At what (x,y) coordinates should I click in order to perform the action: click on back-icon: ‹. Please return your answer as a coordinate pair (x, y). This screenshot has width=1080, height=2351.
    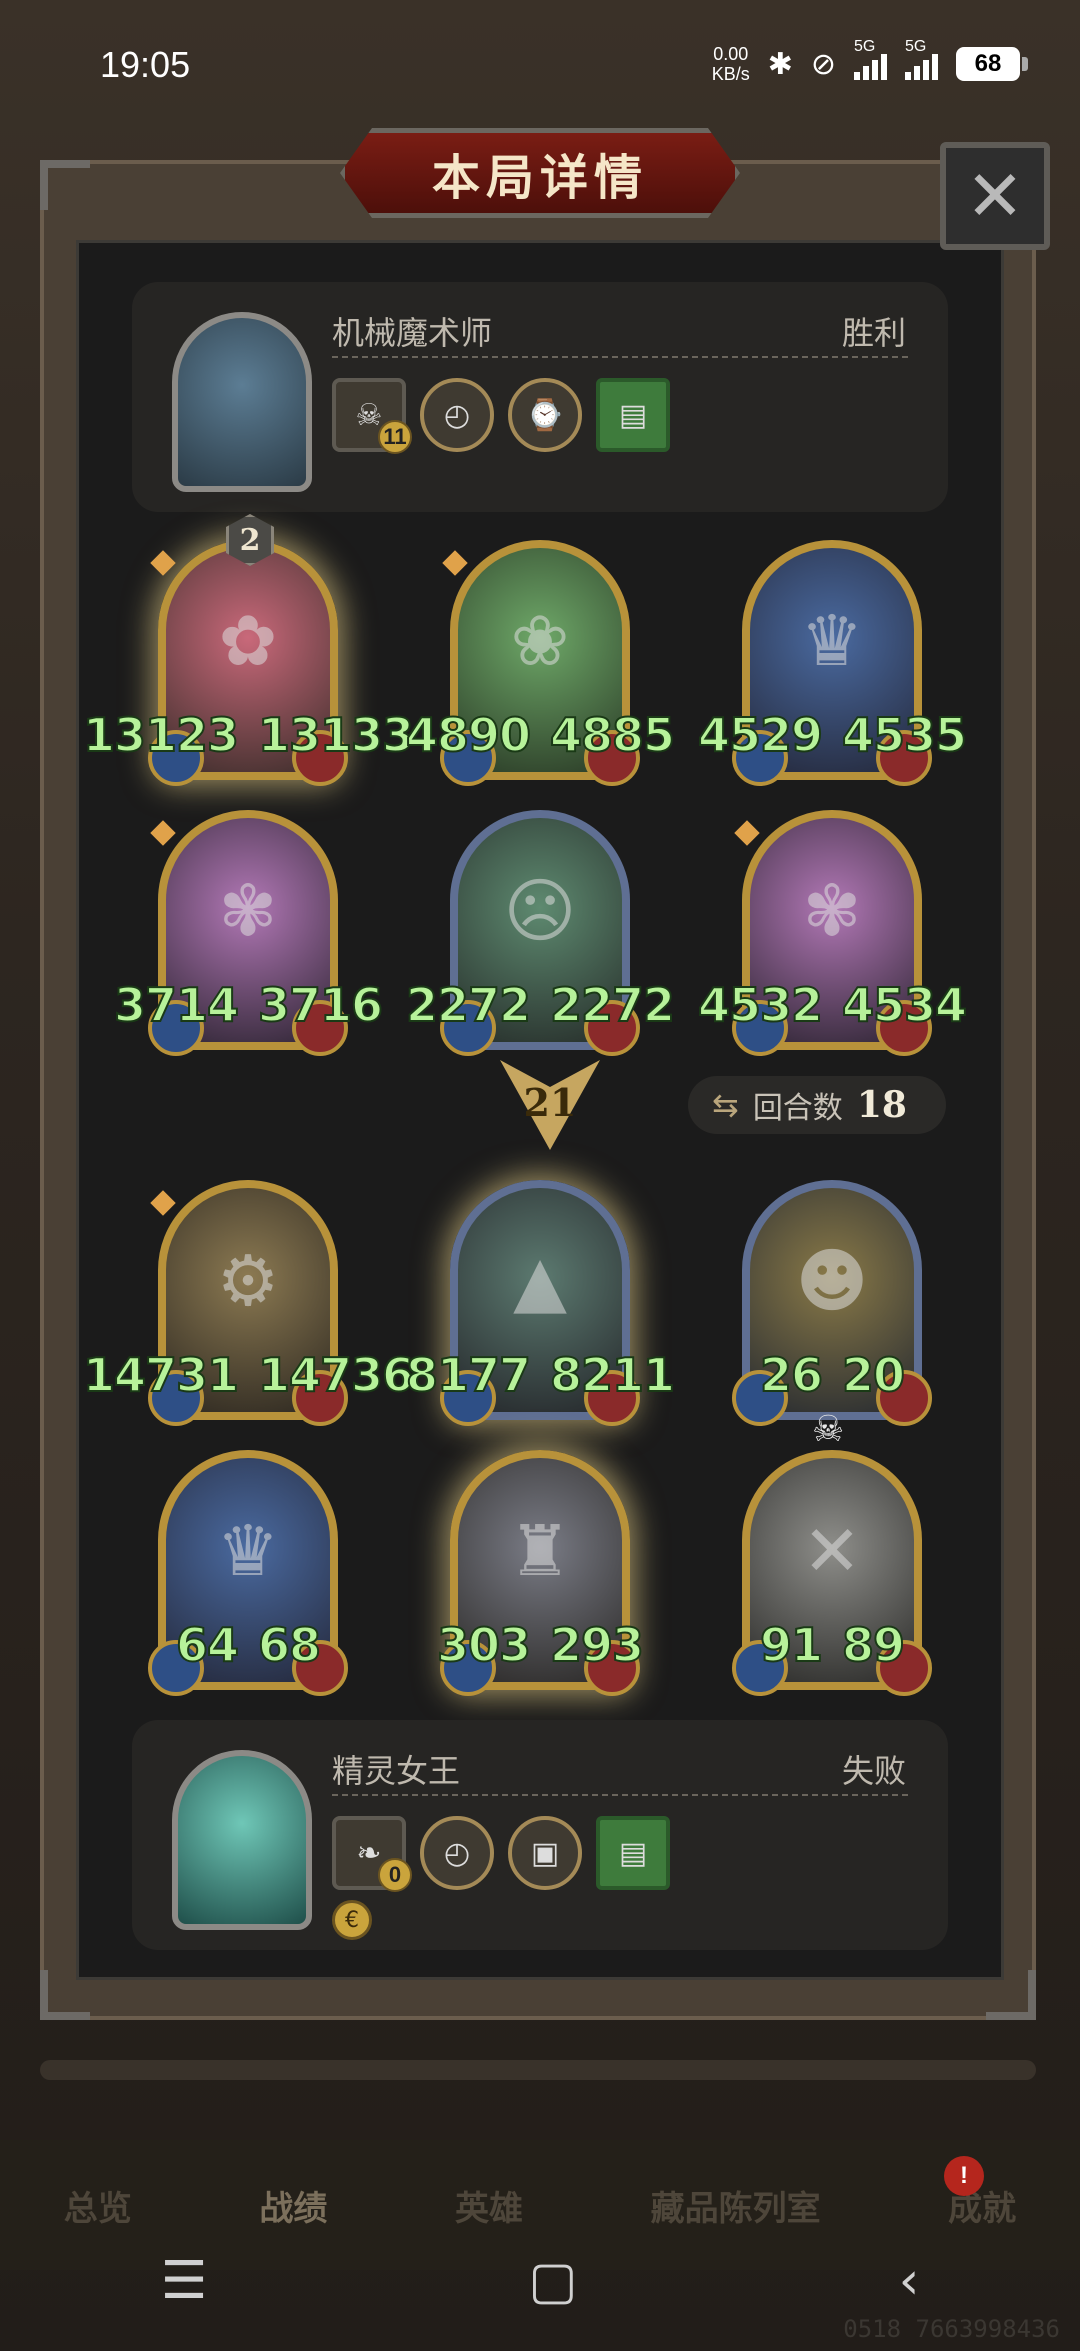
    Looking at the image, I should click on (909, 2281).